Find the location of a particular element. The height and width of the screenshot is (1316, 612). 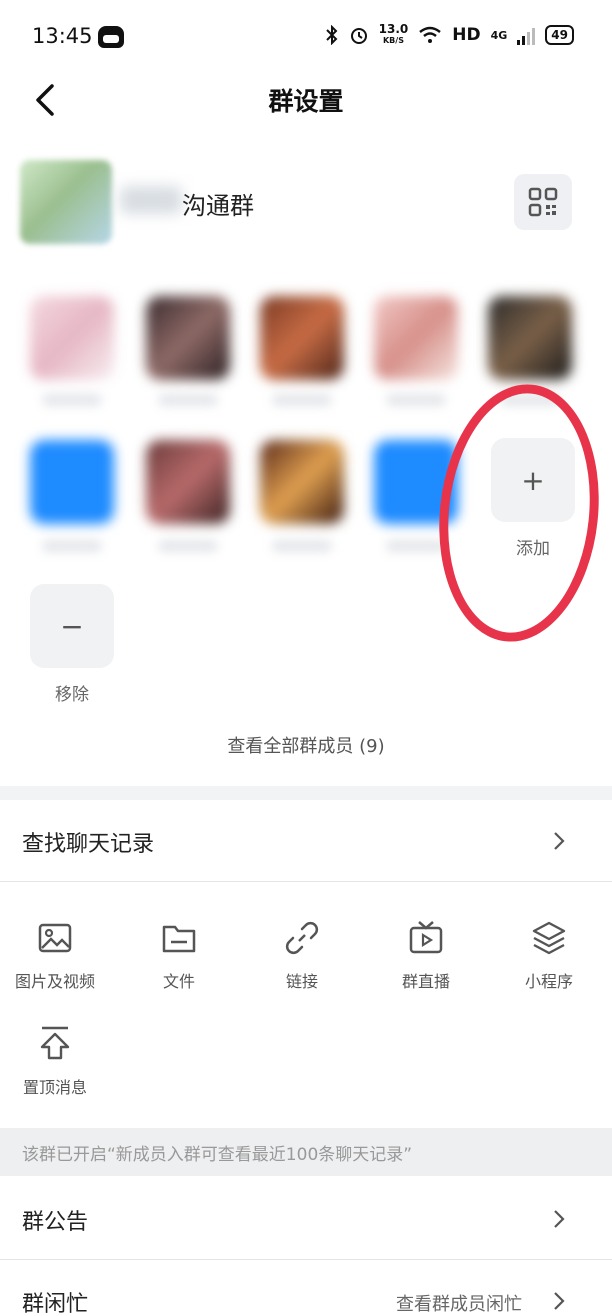

qr-code-icon is located at coordinates (543, 202).